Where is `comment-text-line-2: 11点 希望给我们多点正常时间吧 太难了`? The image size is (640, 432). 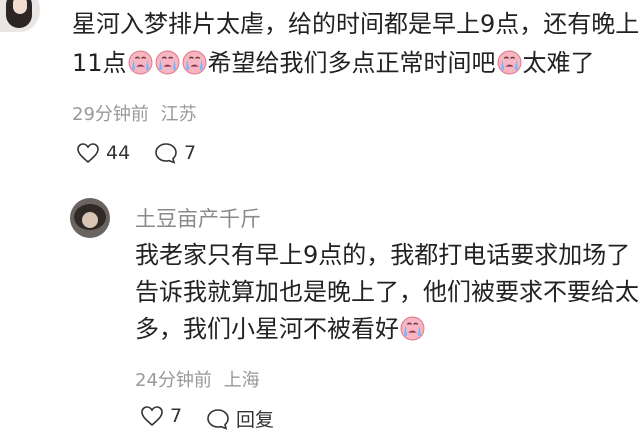
comment-text-line-2: 11点 希望给我们多点正常时间吧 太难了 is located at coordinates (333, 63).